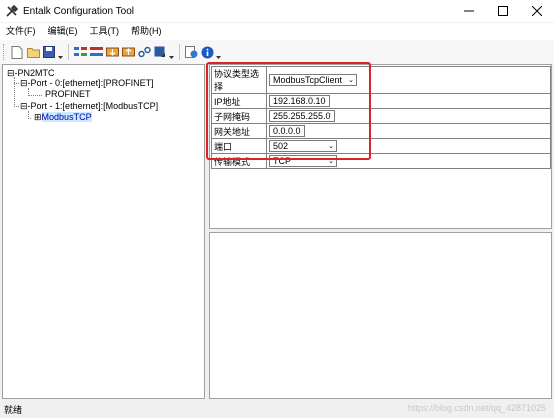  I want to click on tree-node-port1: ⊟-Port - 1:[ethernet]:[ModbusTCP], so click(89, 106).